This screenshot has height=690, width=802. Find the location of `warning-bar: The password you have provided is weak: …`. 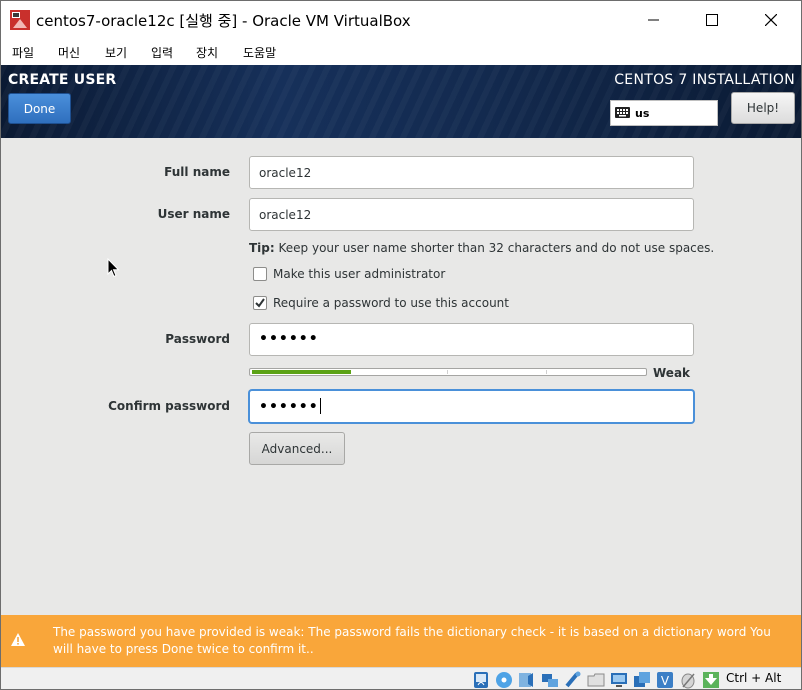

warning-bar: The password you have provided is weak: … is located at coordinates (401, 641).